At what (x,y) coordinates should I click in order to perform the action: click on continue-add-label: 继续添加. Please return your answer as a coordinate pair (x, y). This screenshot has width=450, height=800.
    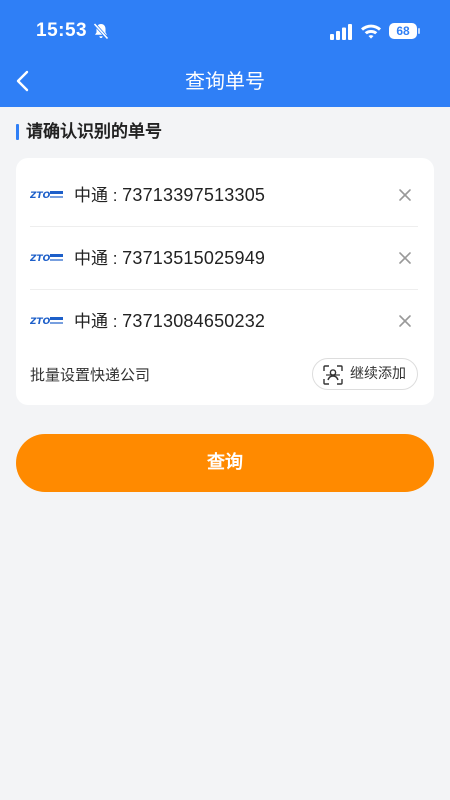
    Looking at the image, I should click on (378, 374).